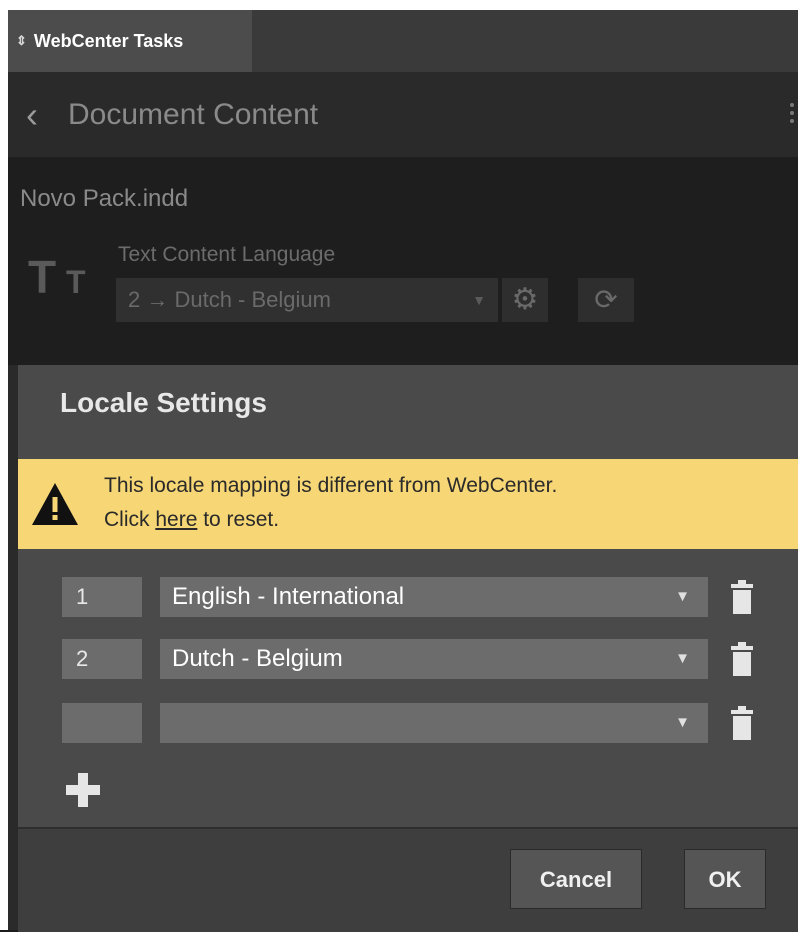 This screenshot has width=798, height=932. What do you see at coordinates (408, 879) in the screenshot?
I see `dialog-footer: Cancel OK` at bounding box center [408, 879].